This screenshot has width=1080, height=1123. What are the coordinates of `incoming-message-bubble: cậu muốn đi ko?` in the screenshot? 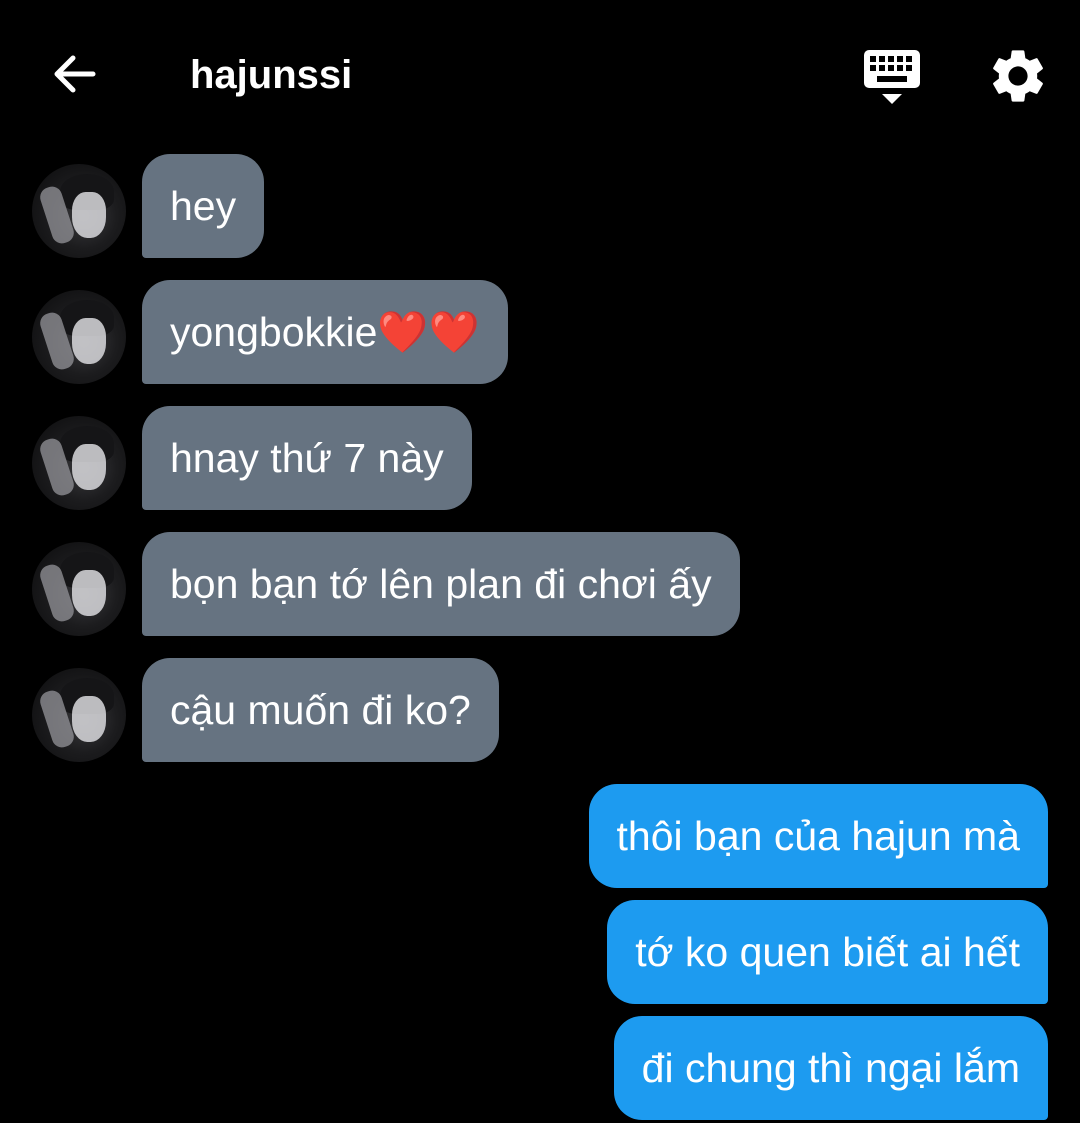 It's located at (320, 710).